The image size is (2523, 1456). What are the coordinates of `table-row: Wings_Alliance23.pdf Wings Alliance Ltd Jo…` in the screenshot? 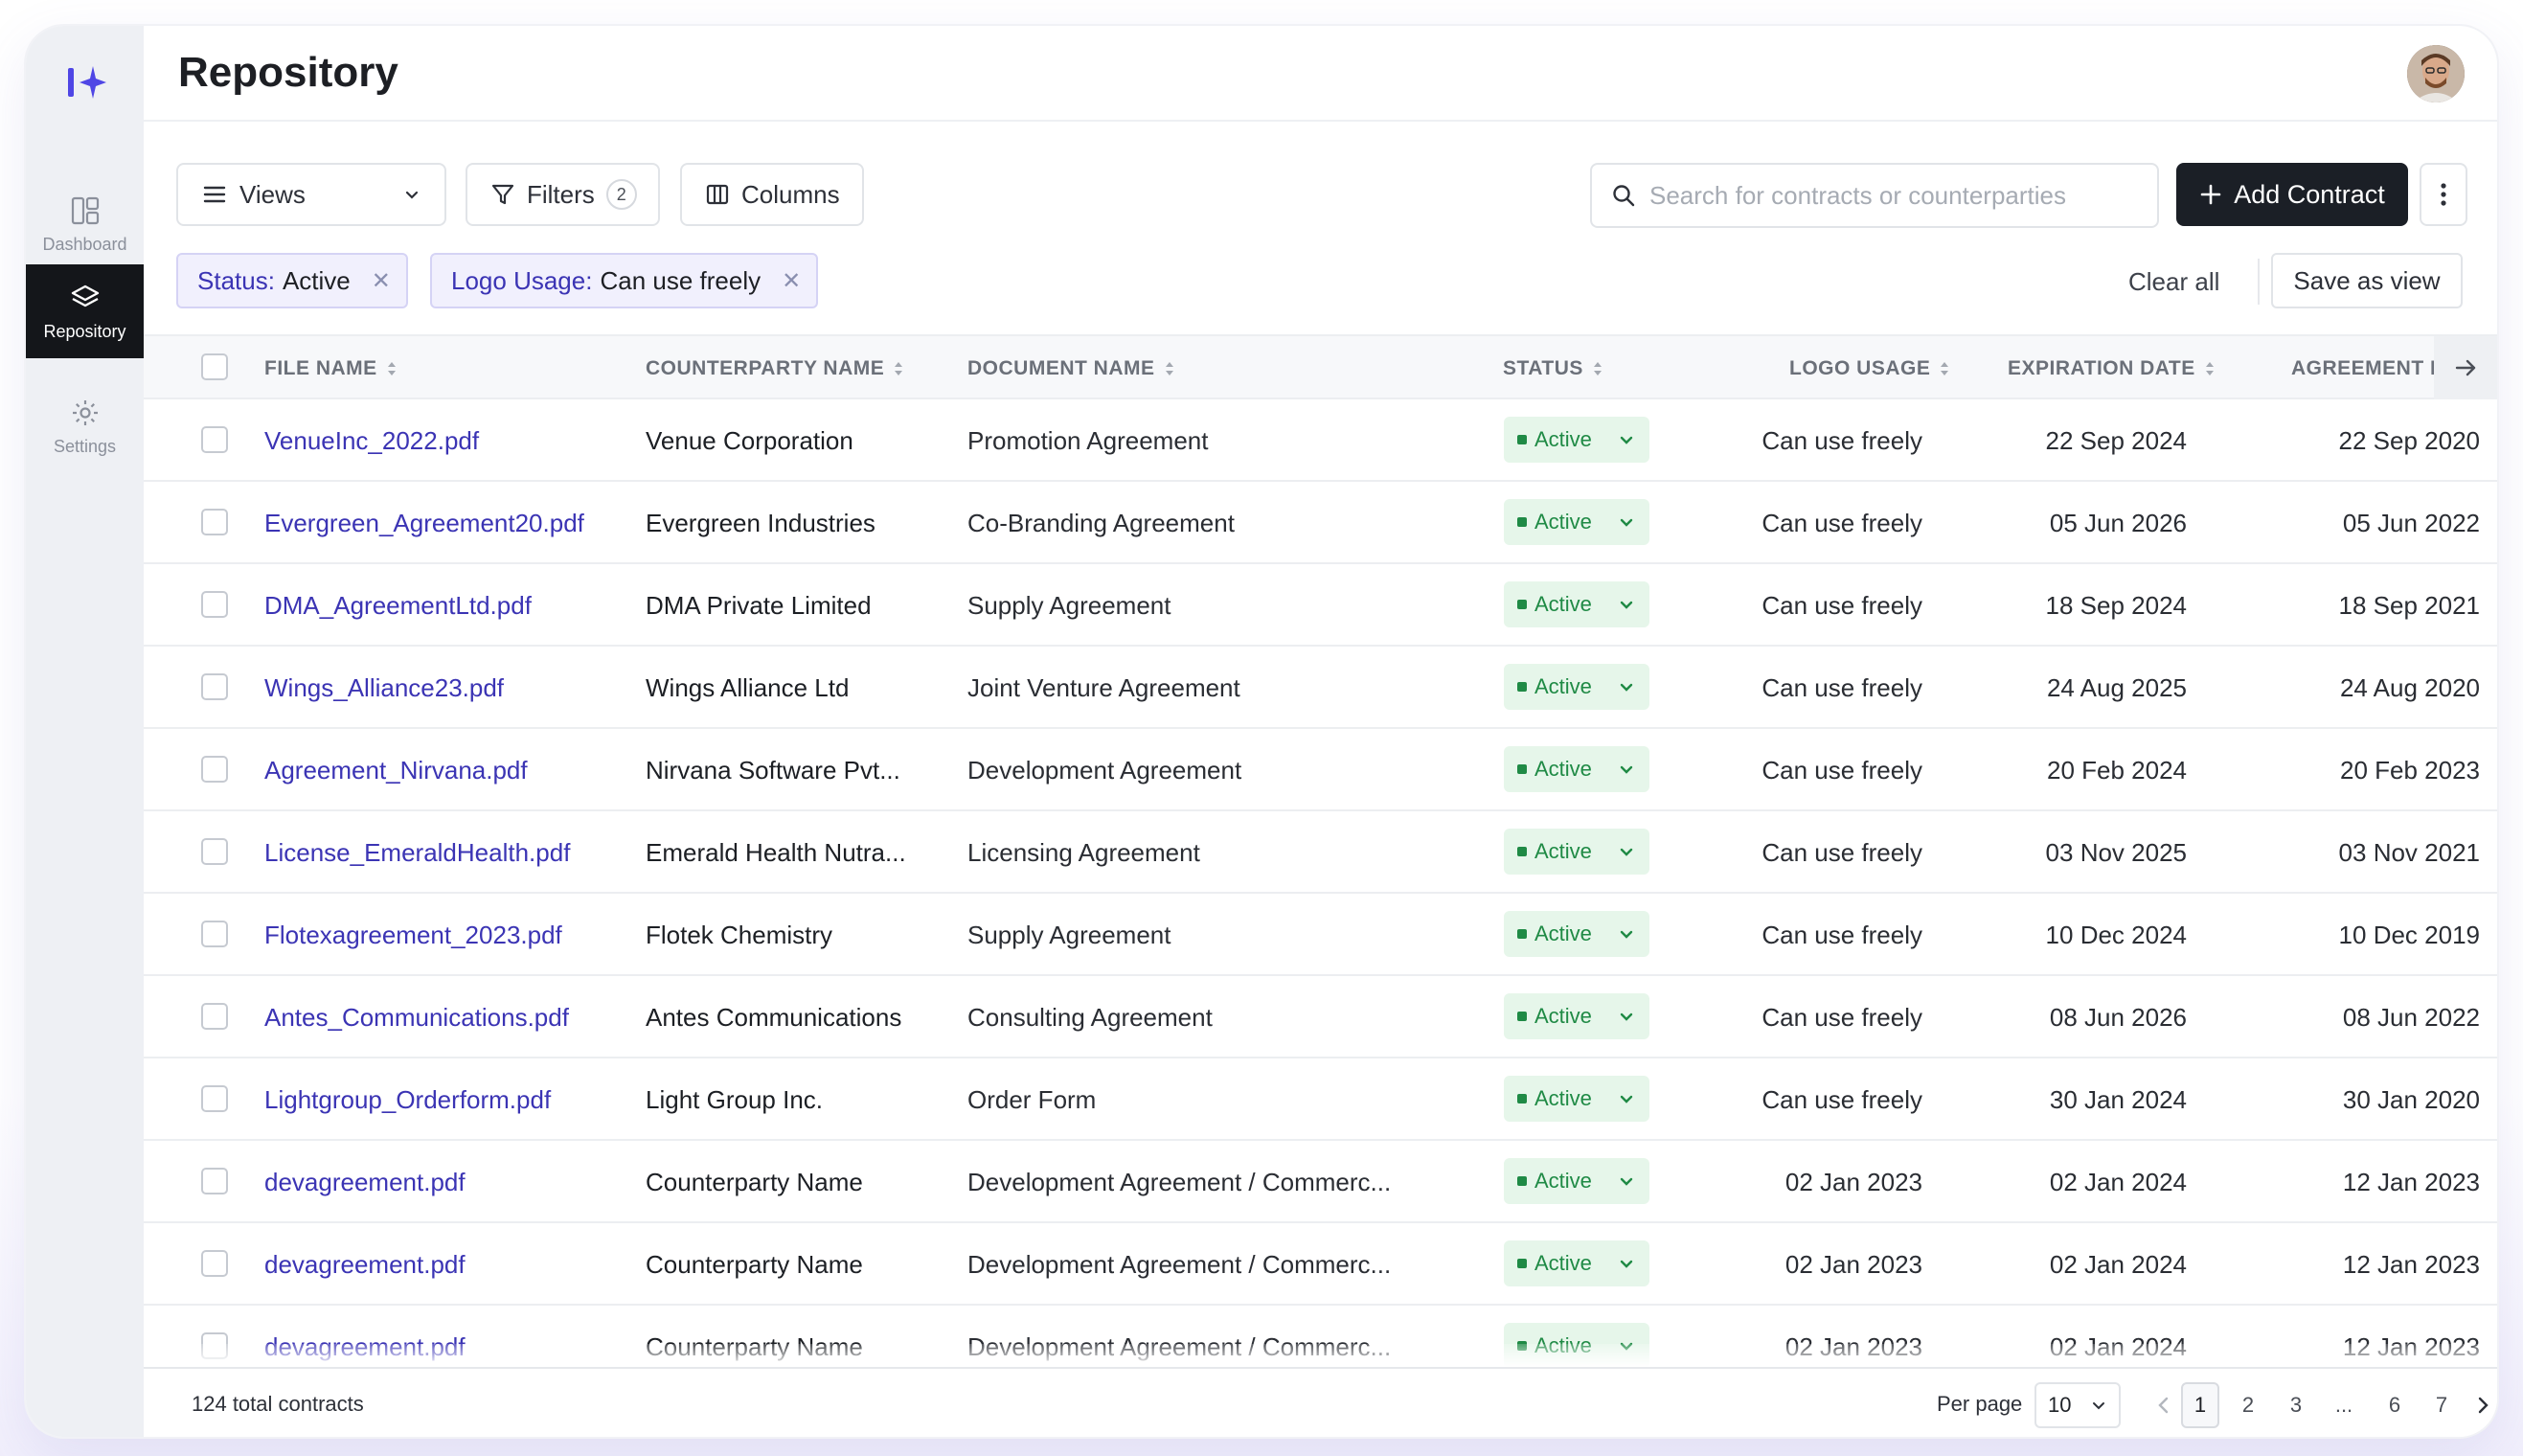 It's located at (1320, 688).